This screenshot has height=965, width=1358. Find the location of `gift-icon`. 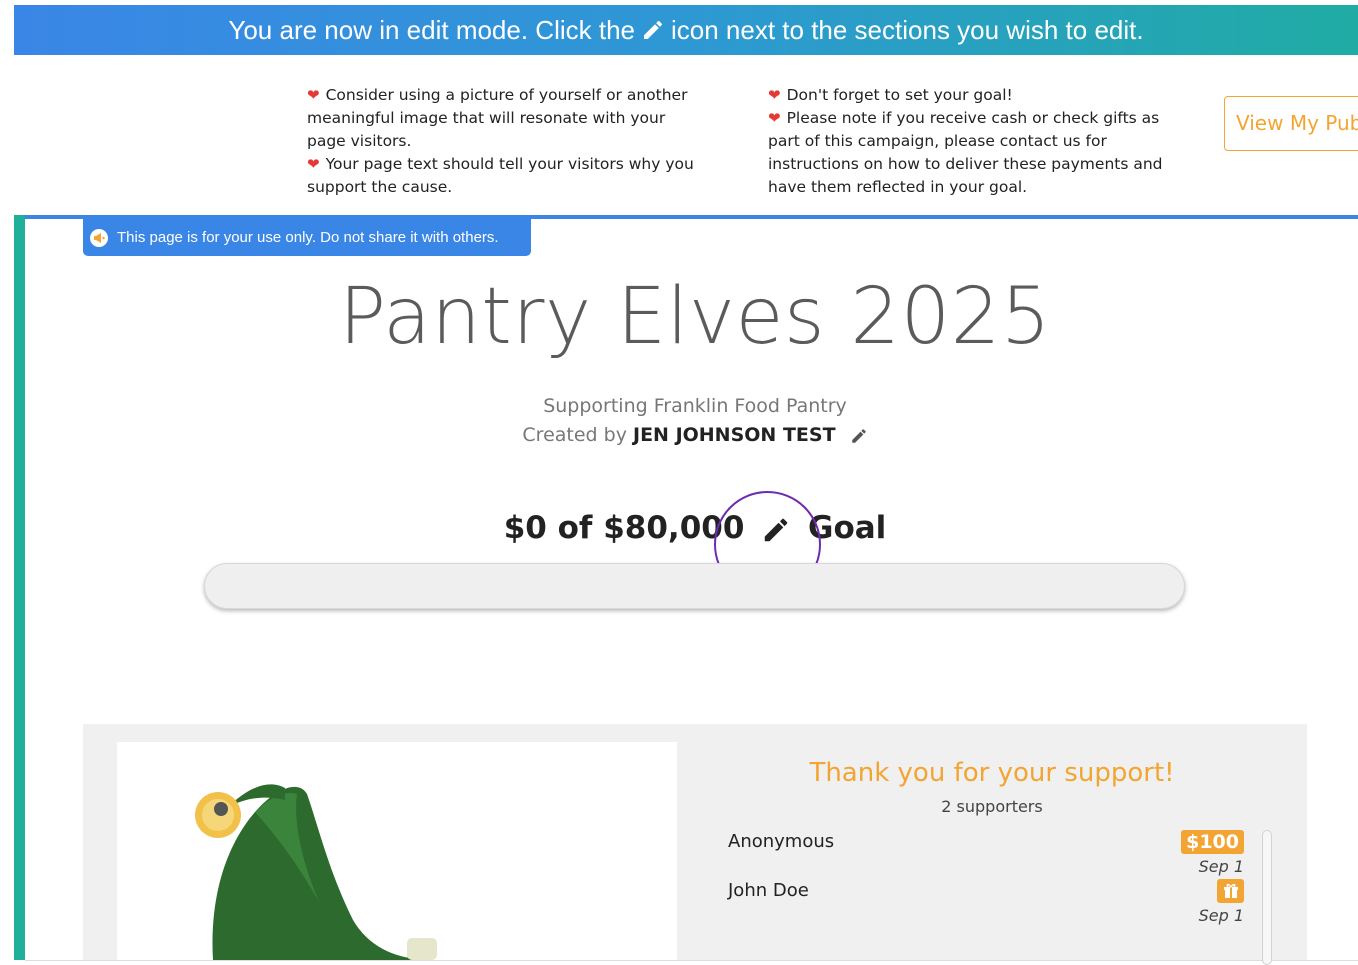

gift-icon is located at coordinates (1230, 891).